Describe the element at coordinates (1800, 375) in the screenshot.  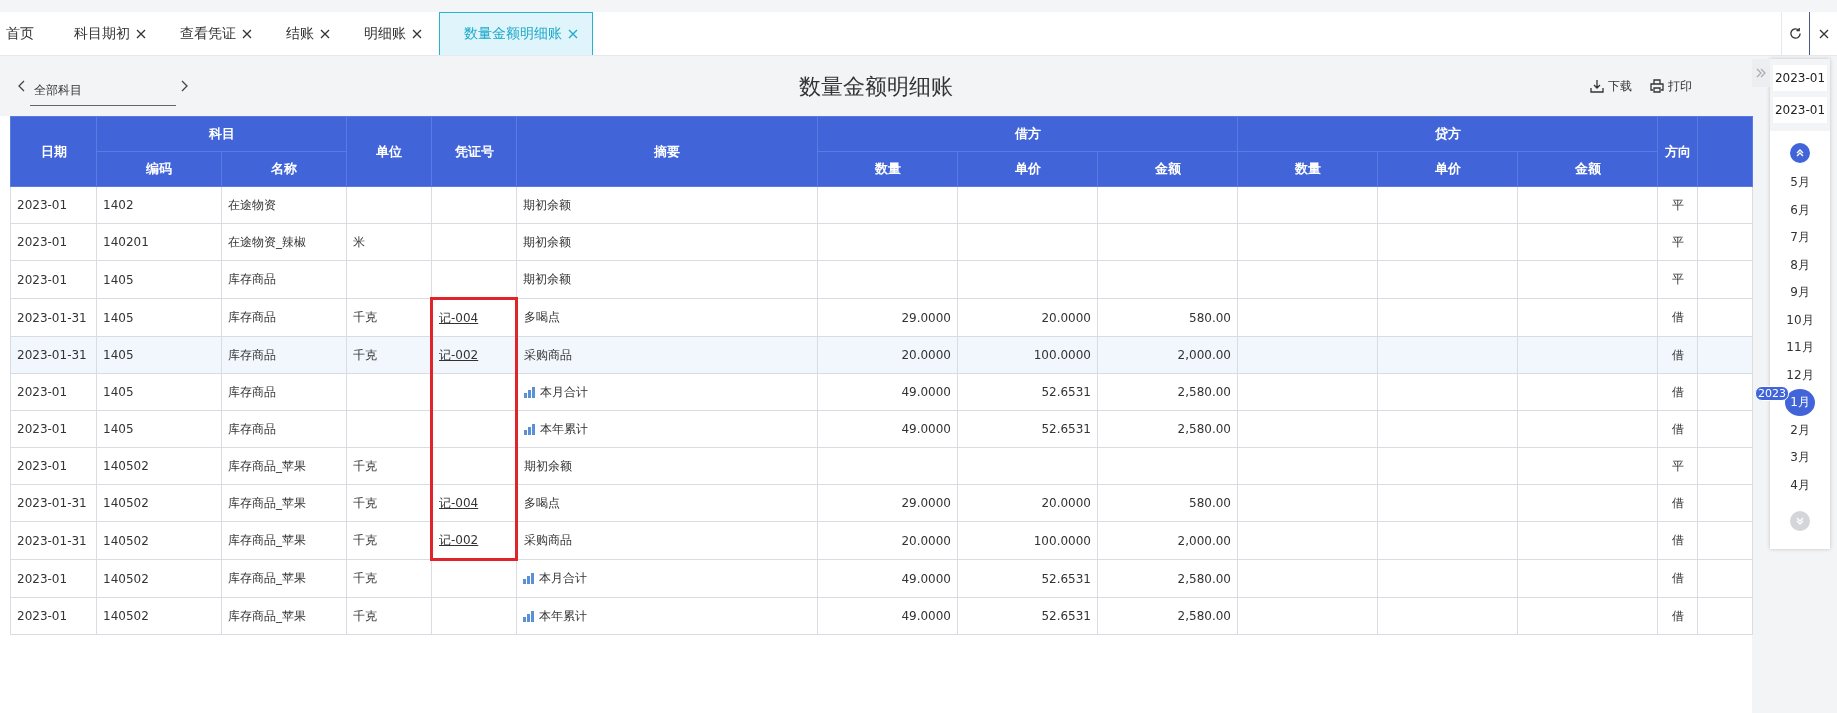
I see `month-item: 12月` at that location.